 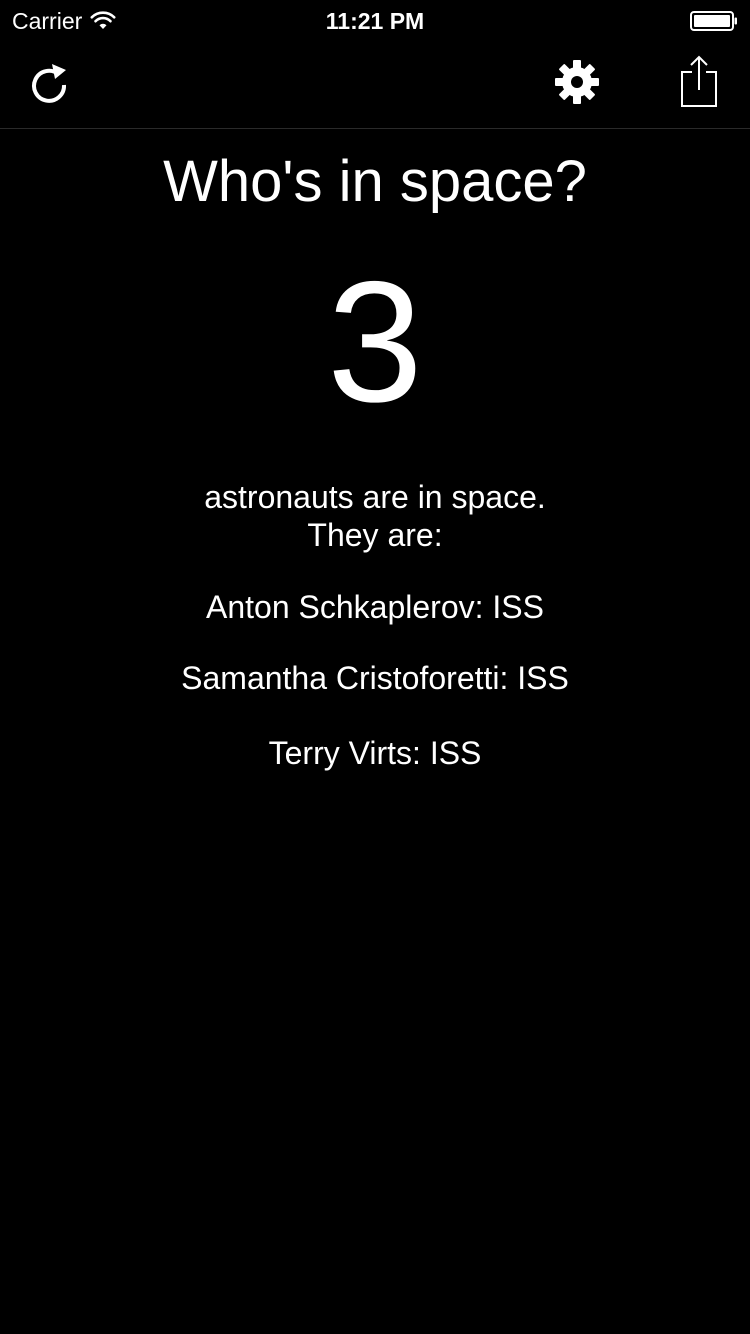 What do you see at coordinates (375, 753) in the screenshot?
I see `astronaut-item: Terry Virts: ISS` at bounding box center [375, 753].